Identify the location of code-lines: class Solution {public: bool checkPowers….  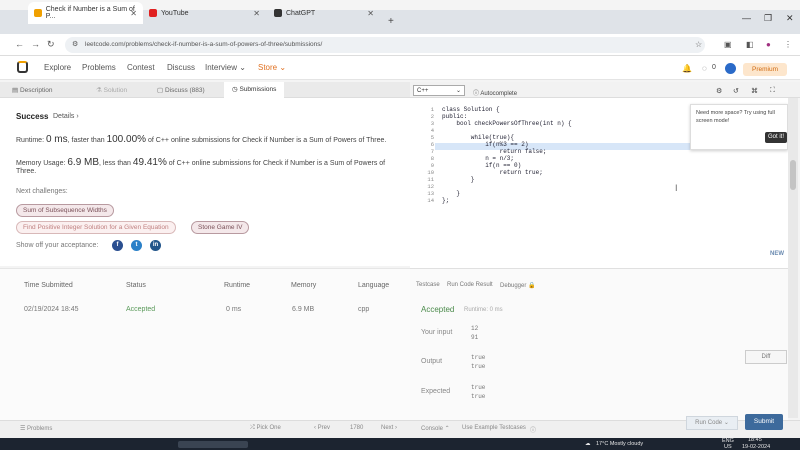
(507, 155).